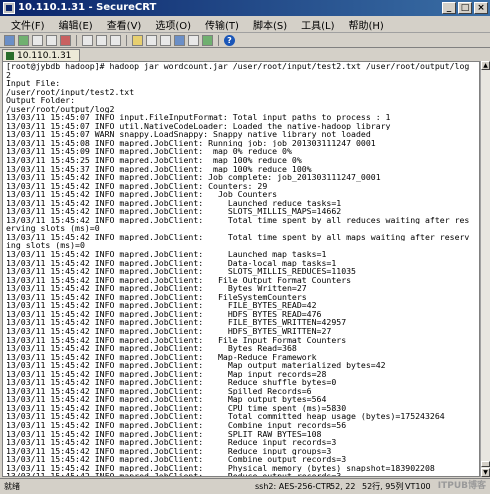 The width and height of the screenshot is (490, 494). I want to click on terminal-line: Input File:, so click(33, 83).